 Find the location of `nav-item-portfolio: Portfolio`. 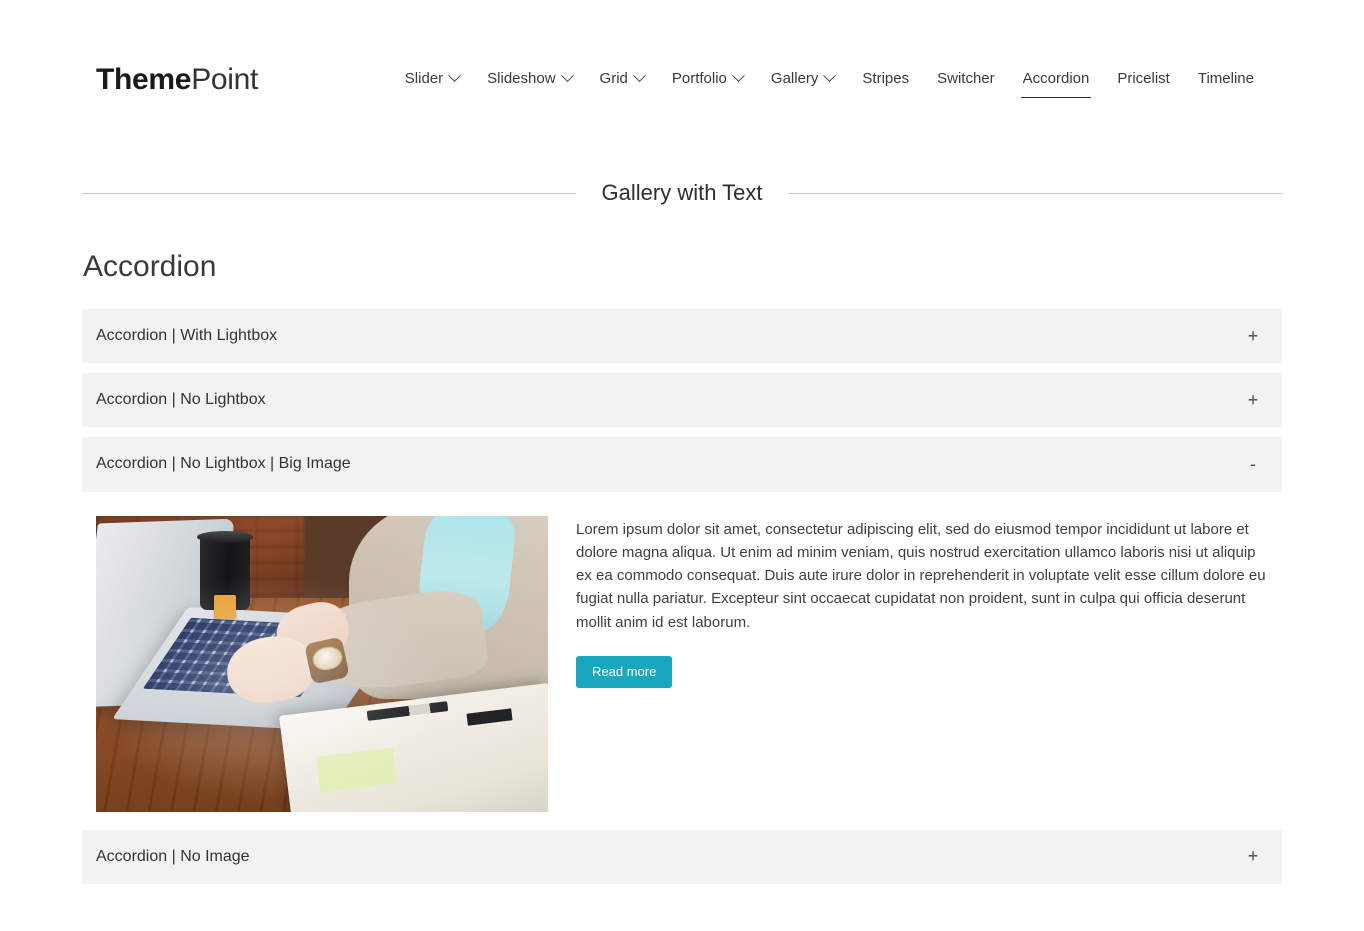

nav-item-portfolio: Portfolio is located at coordinates (707, 80).